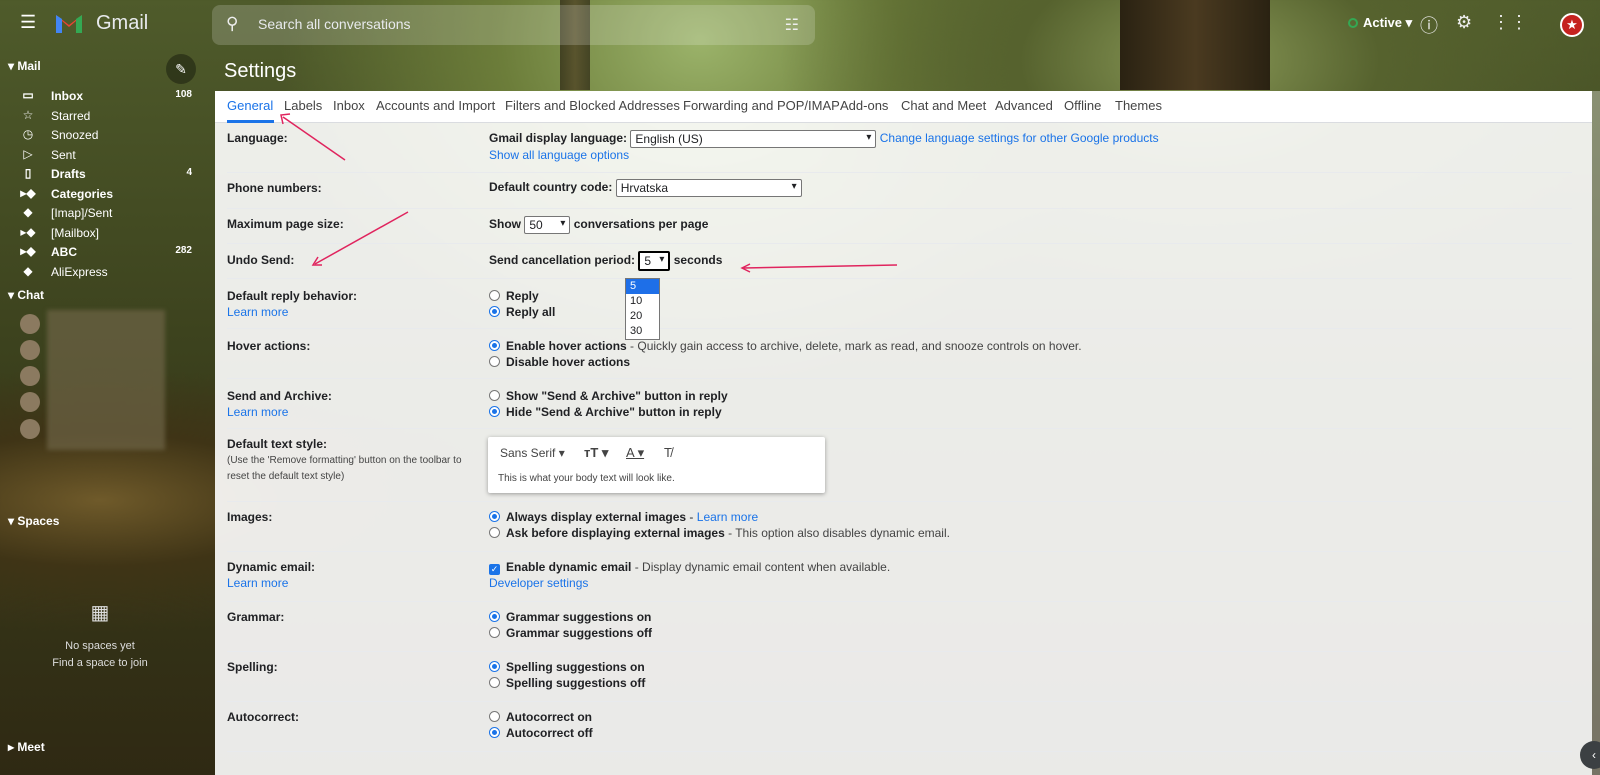 This screenshot has width=1600, height=775. I want to click on tab-general: General, so click(250, 105).